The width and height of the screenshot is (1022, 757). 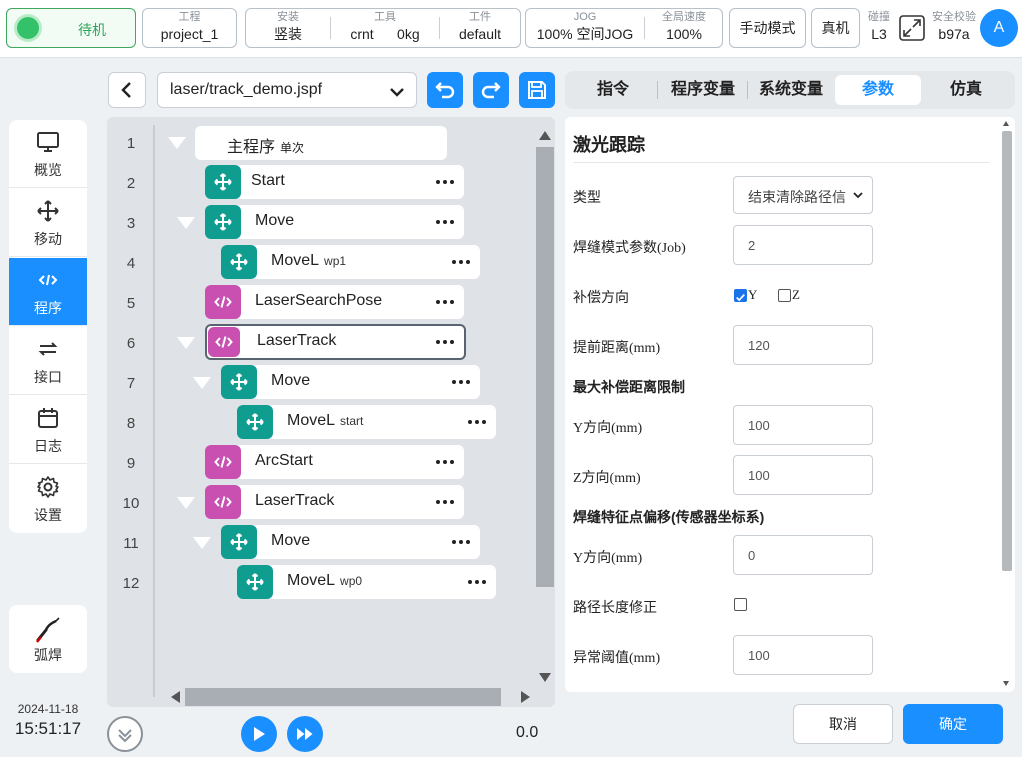 I want to click on program-vertical-scrollbar, so click(x=545, y=407).